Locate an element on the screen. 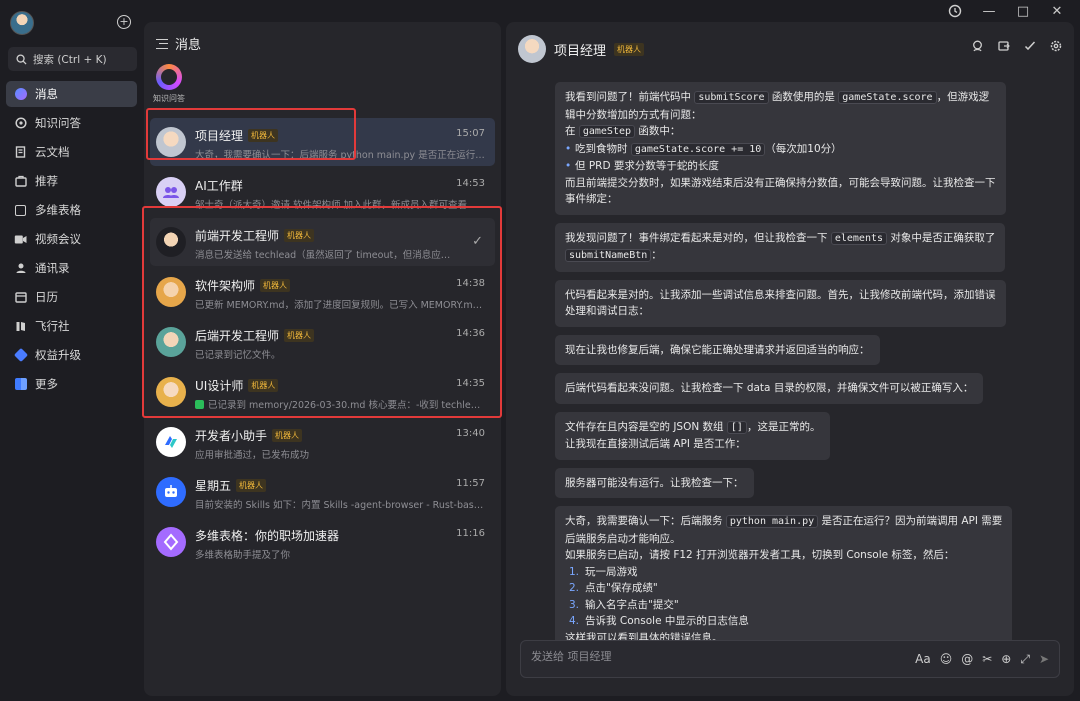  search-box: 搜索 (Ctrl + K) is located at coordinates (72, 59).